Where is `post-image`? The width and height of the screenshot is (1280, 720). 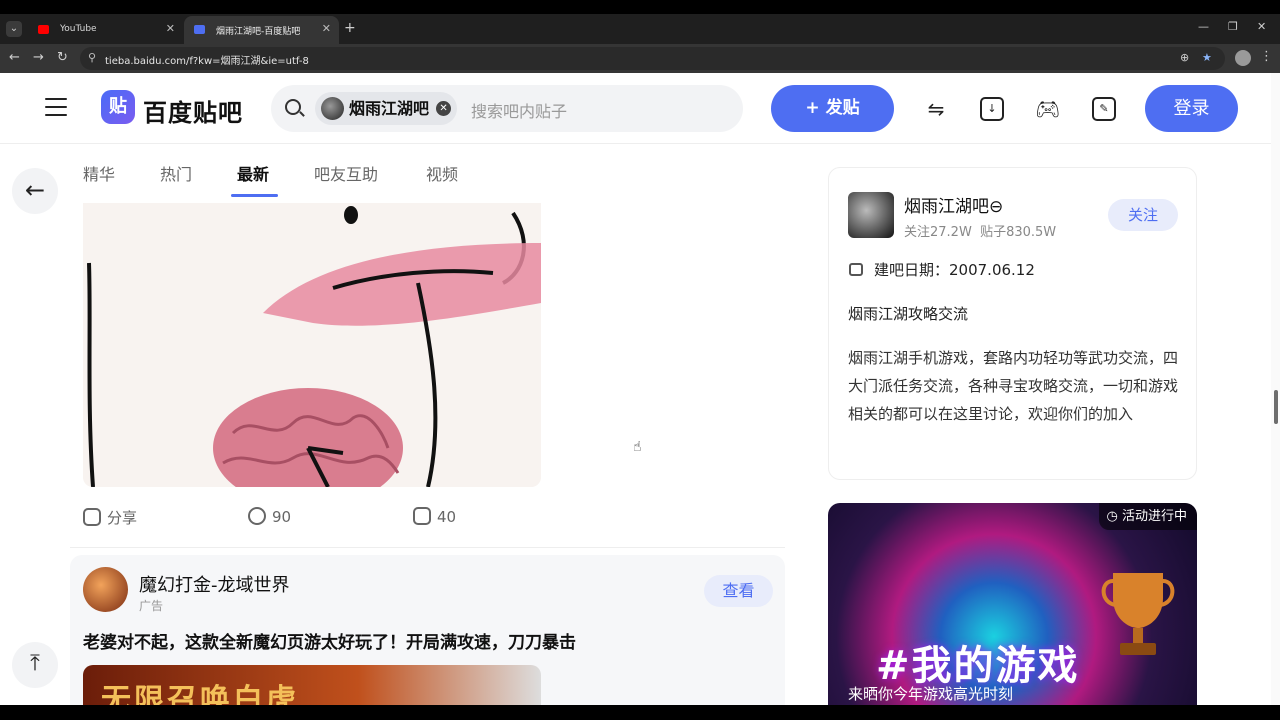
post-image is located at coordinates (312, 345).